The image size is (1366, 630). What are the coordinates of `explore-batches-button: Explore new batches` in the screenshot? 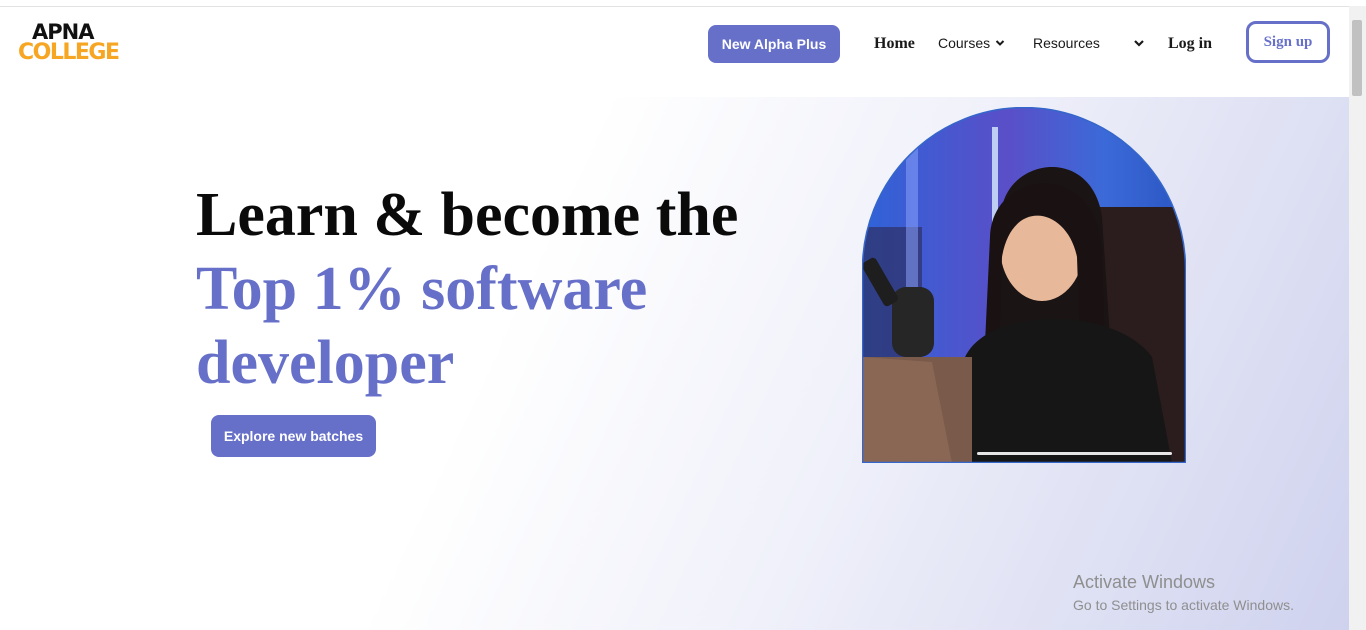 It's located at (293, 436).